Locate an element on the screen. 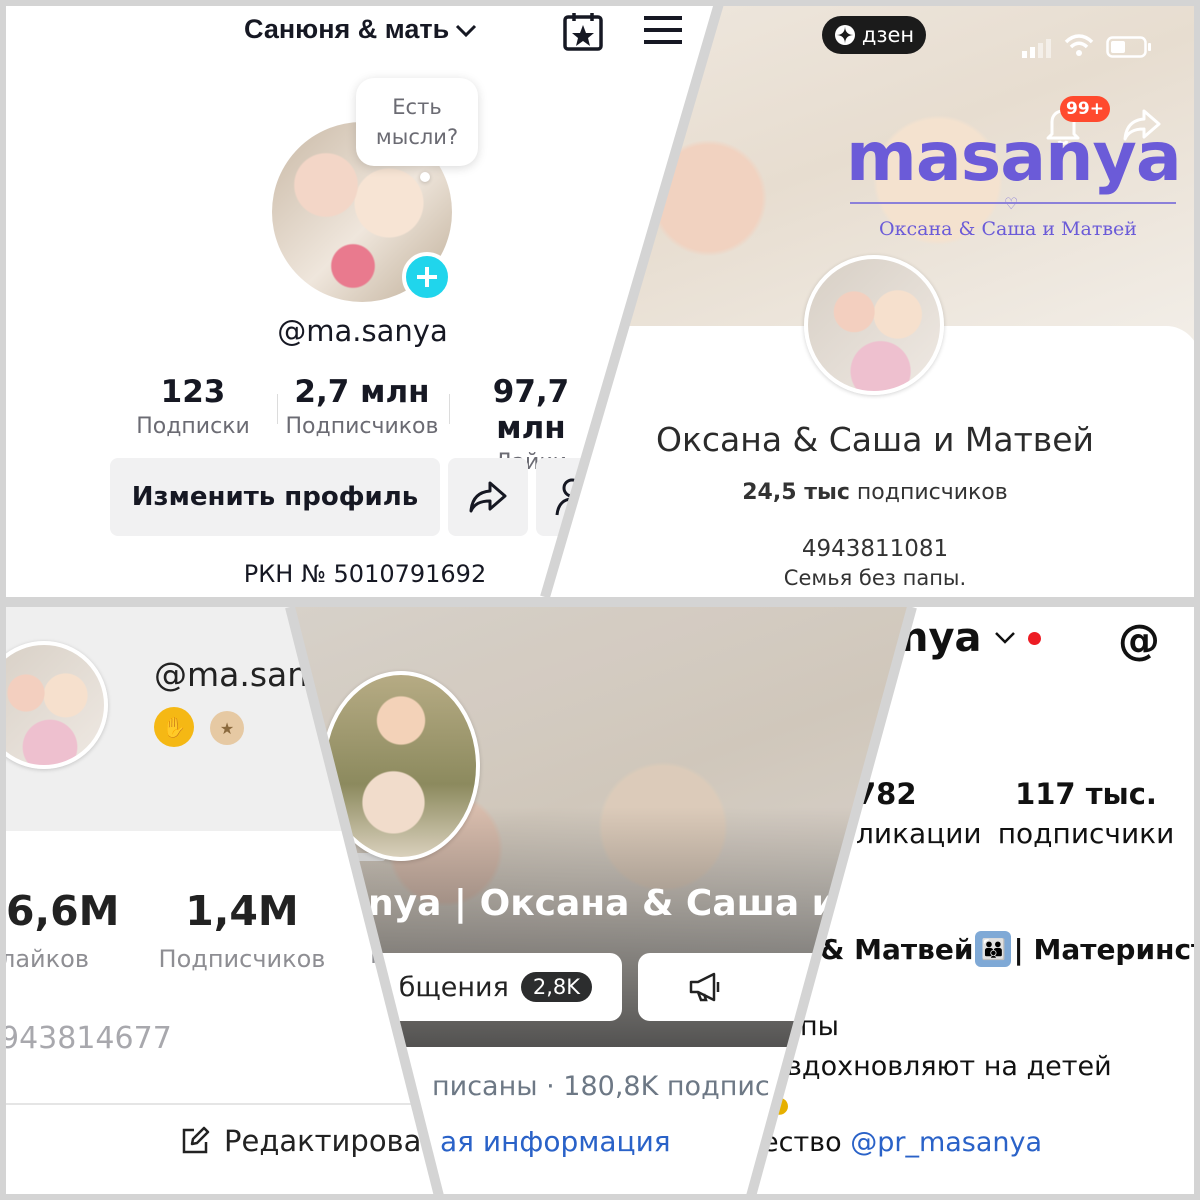 Image resolution: width=1200 pixels, height=1200 pixels. dzen-subscribers-count: 24,5 тыс is located at coordinates (796, 492).